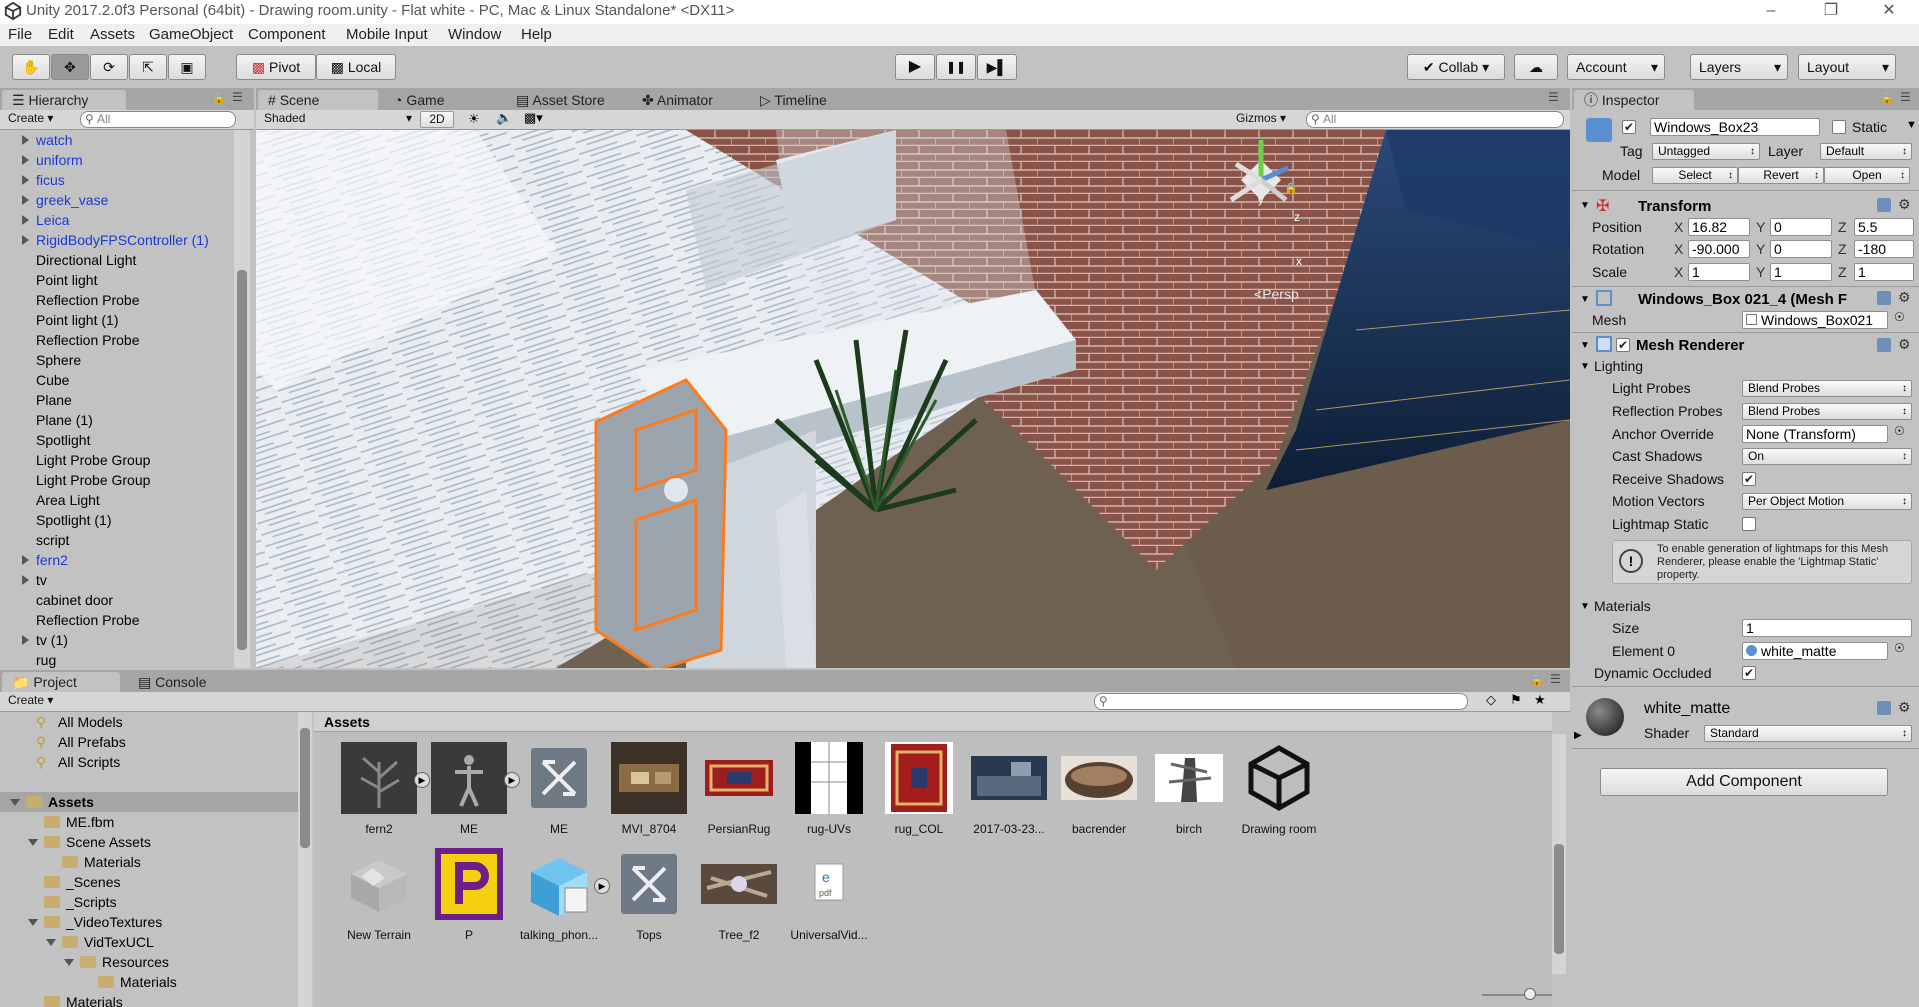 The width and height of the screenshot is (1919, 1007). Describe the element at coordinates (347, 722) in the screenshot. I see `breadcrumb-assets: Assets` at that location.